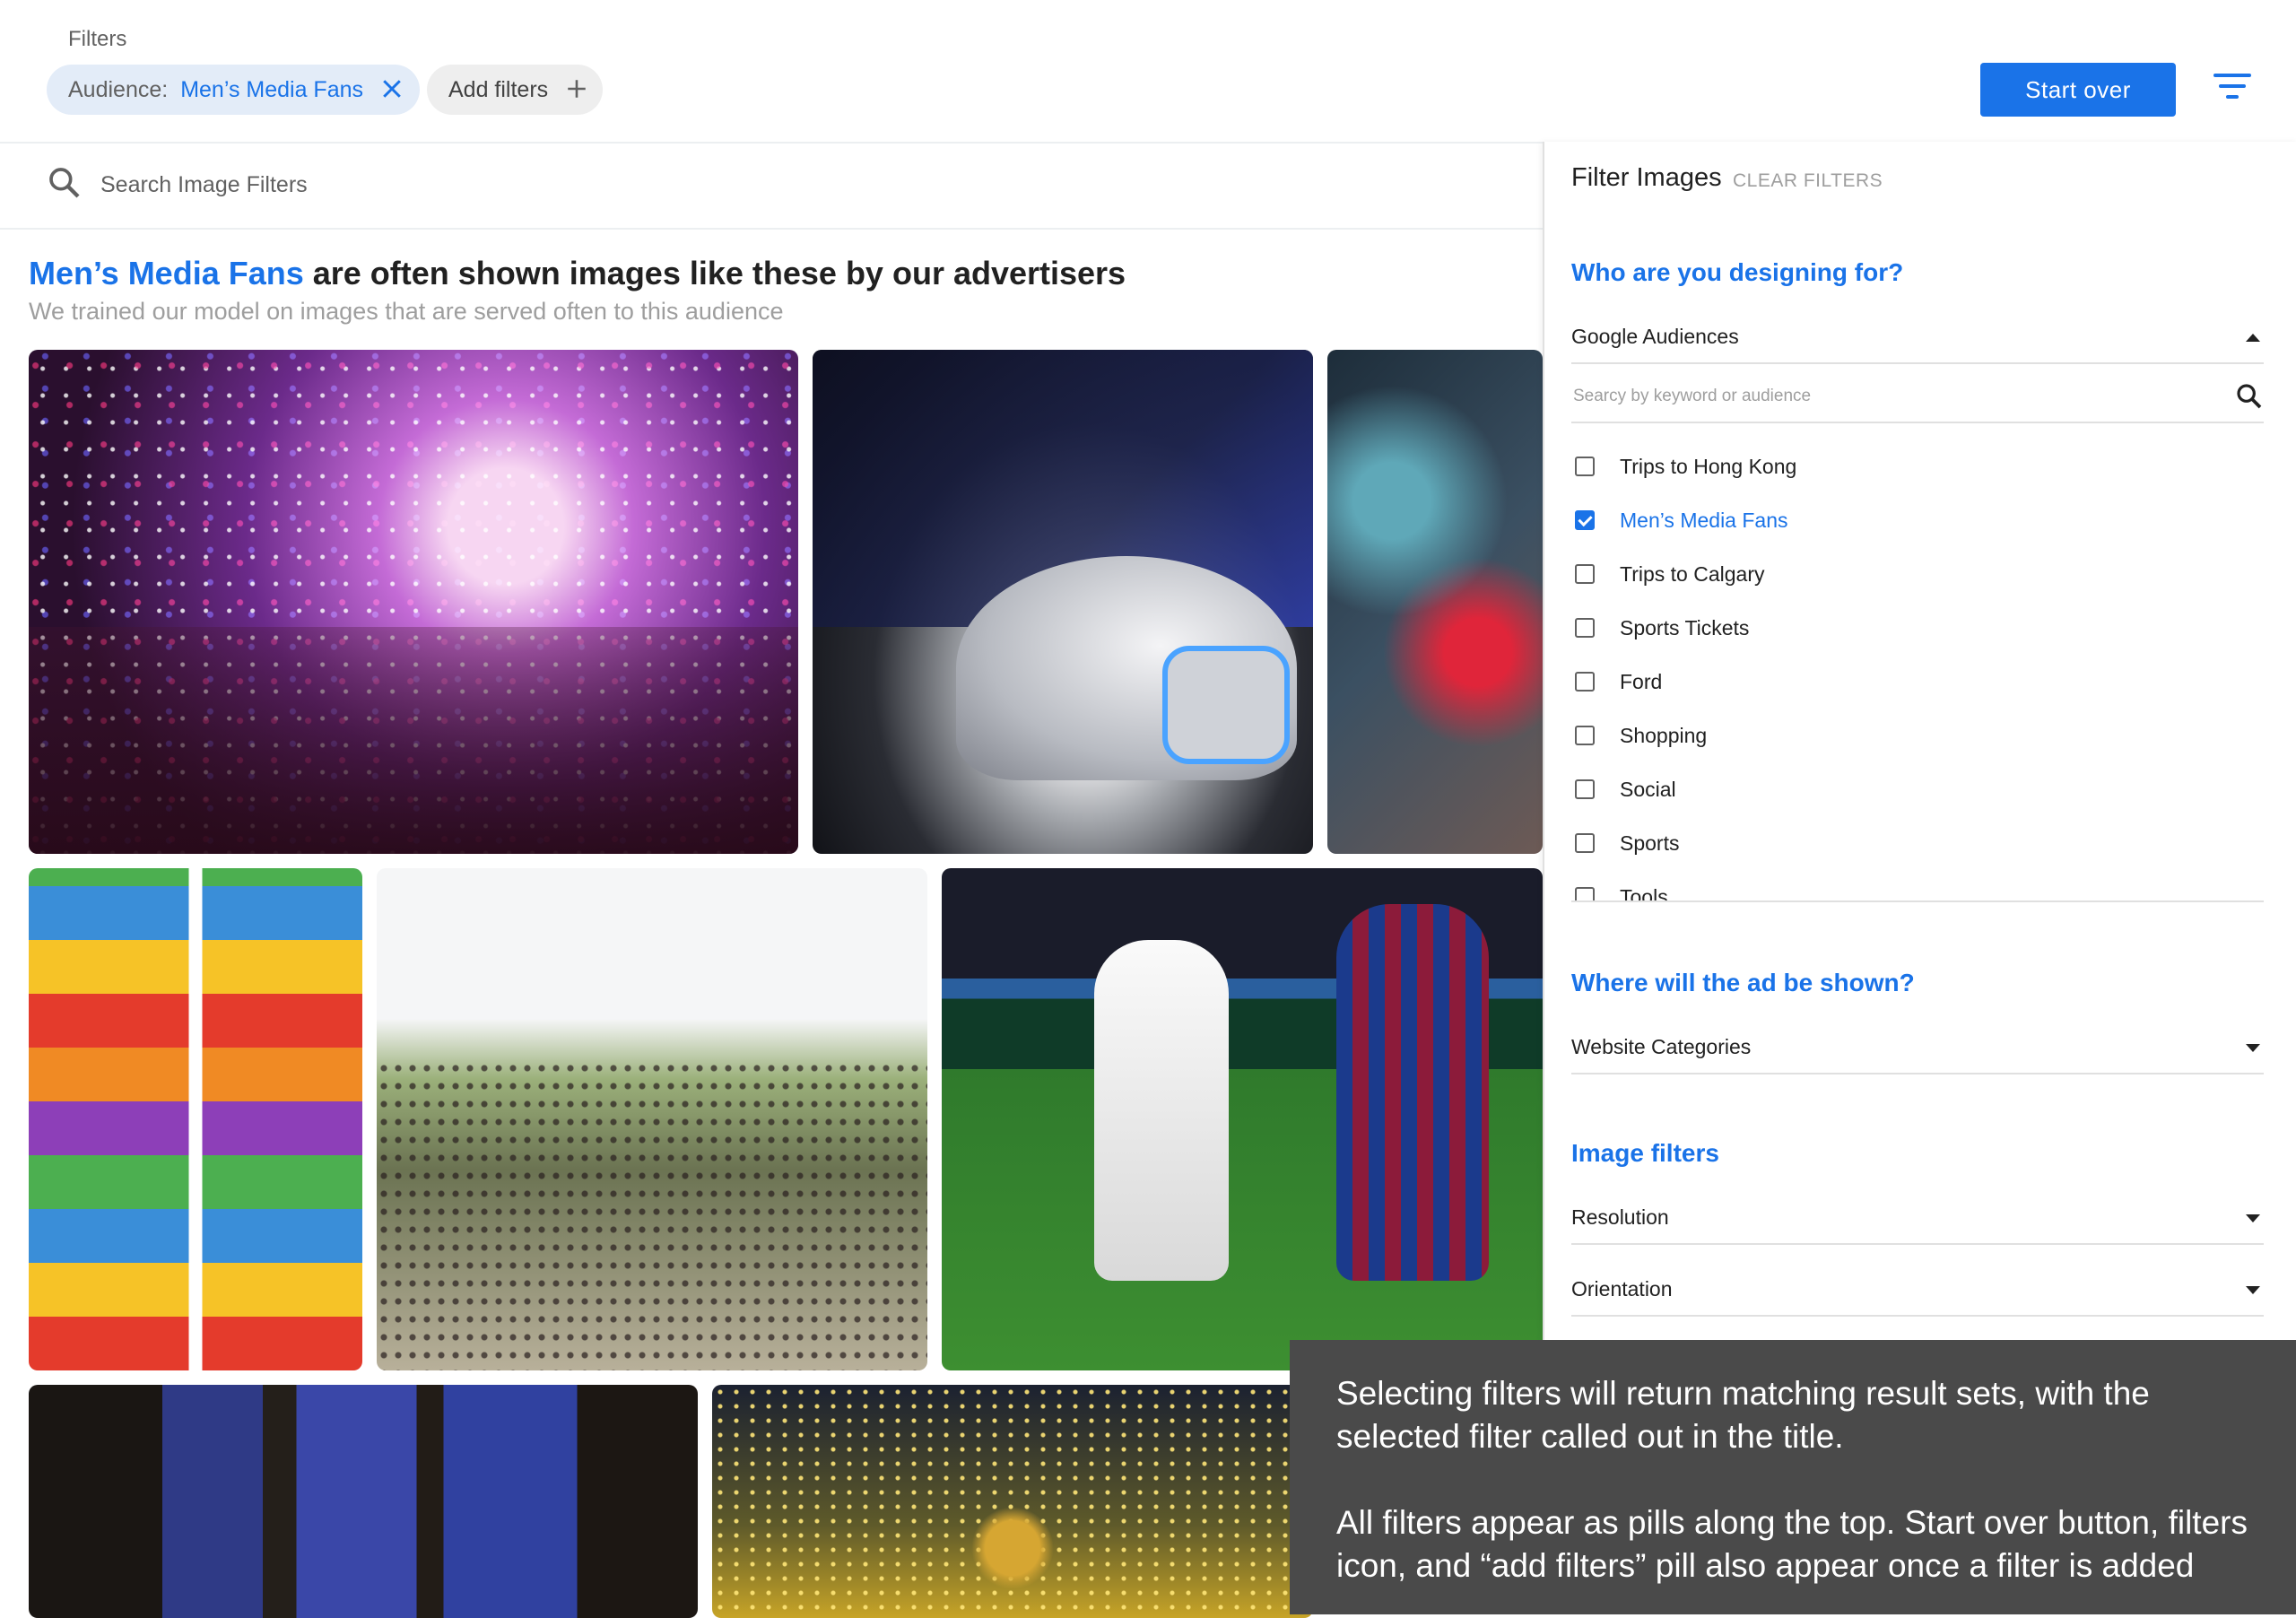  I want to click on start-over-button: Start over, so click(2078, 90).